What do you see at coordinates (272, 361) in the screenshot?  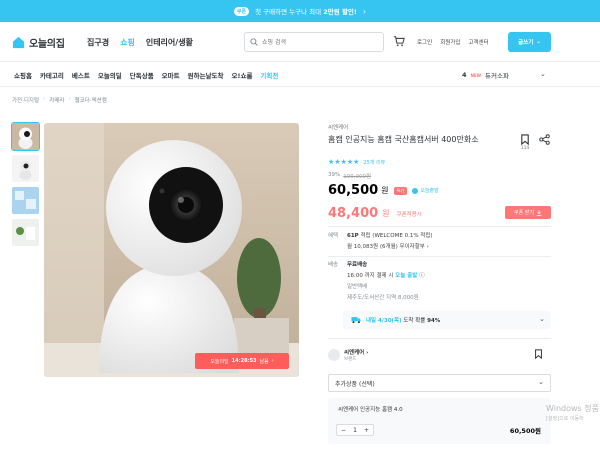 I see `chevron-right-icon: ›` at bounding box center [272, 361].